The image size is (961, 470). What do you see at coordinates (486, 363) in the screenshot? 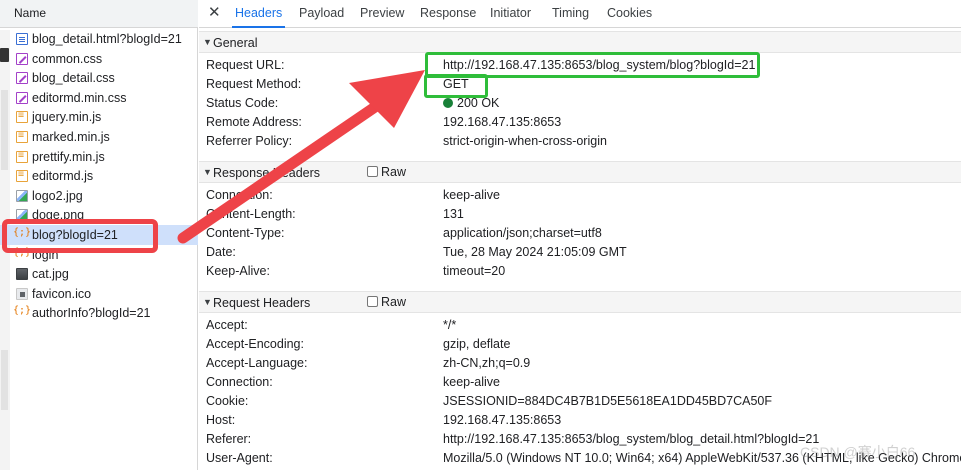
I see `header-value: zh-CN,zh;q=0.9` at bounding box center [486, 363].